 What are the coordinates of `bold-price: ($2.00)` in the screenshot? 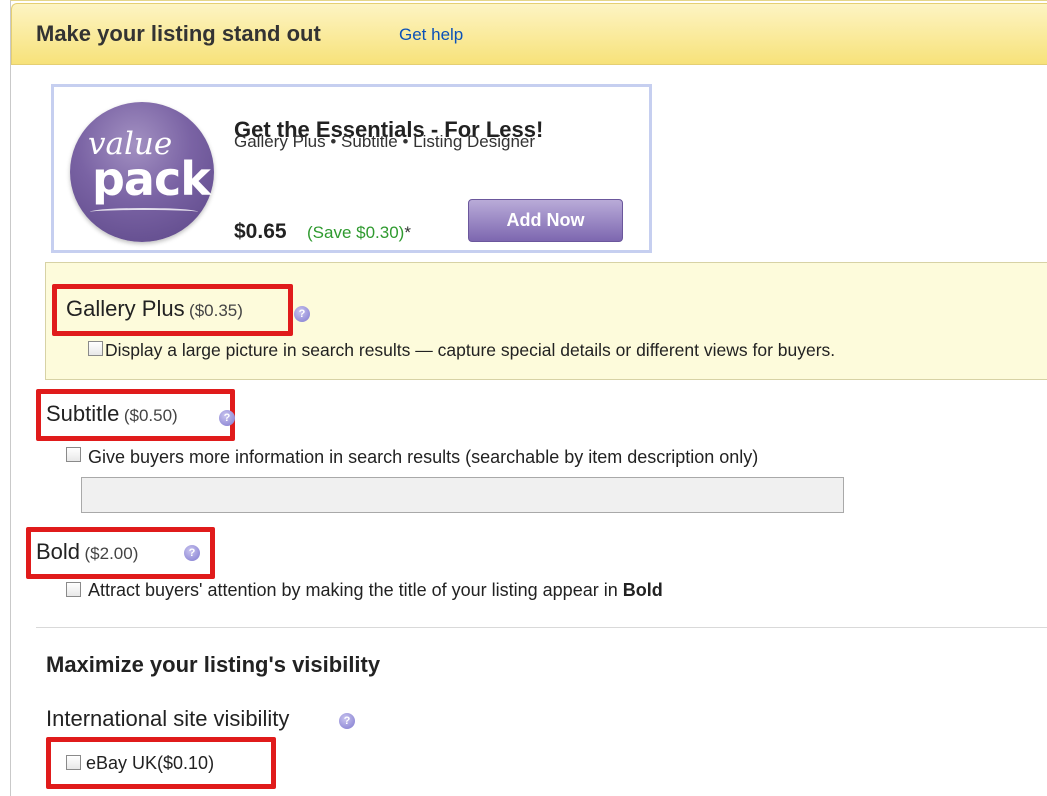 It's located at (111, 553).